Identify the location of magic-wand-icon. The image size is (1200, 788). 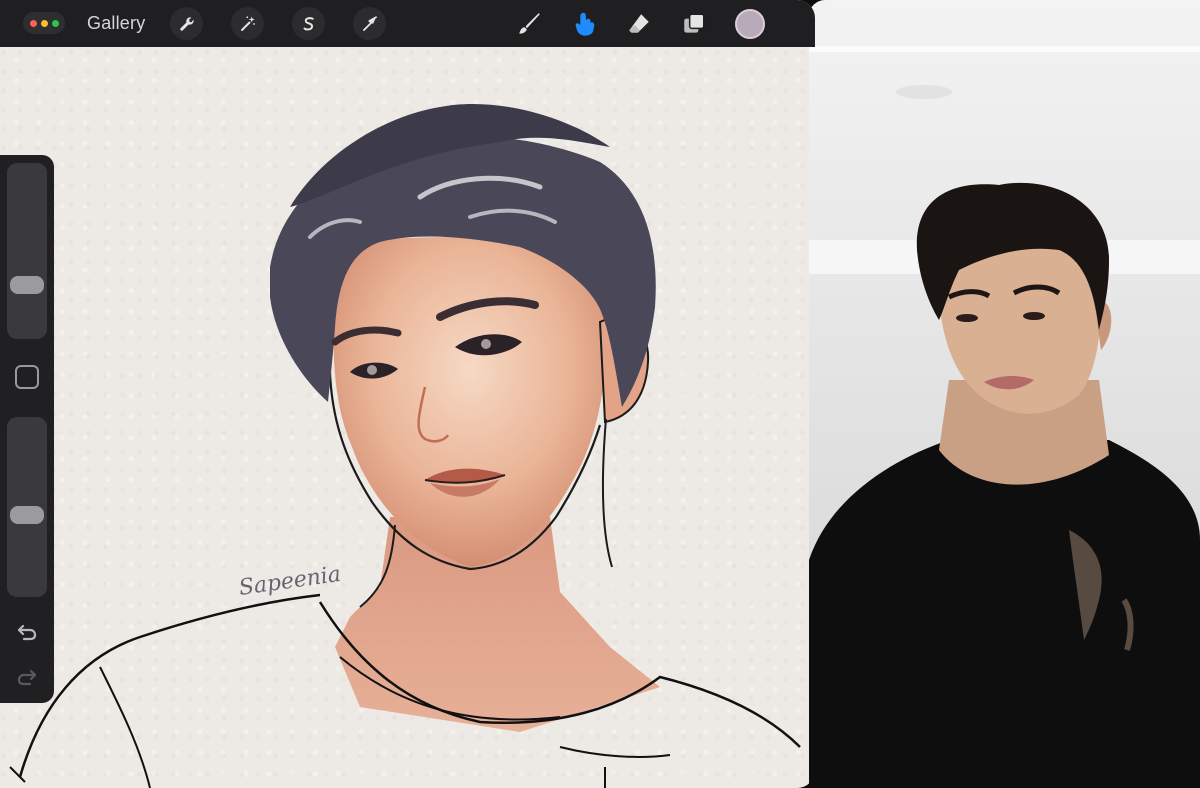
(247, 23).